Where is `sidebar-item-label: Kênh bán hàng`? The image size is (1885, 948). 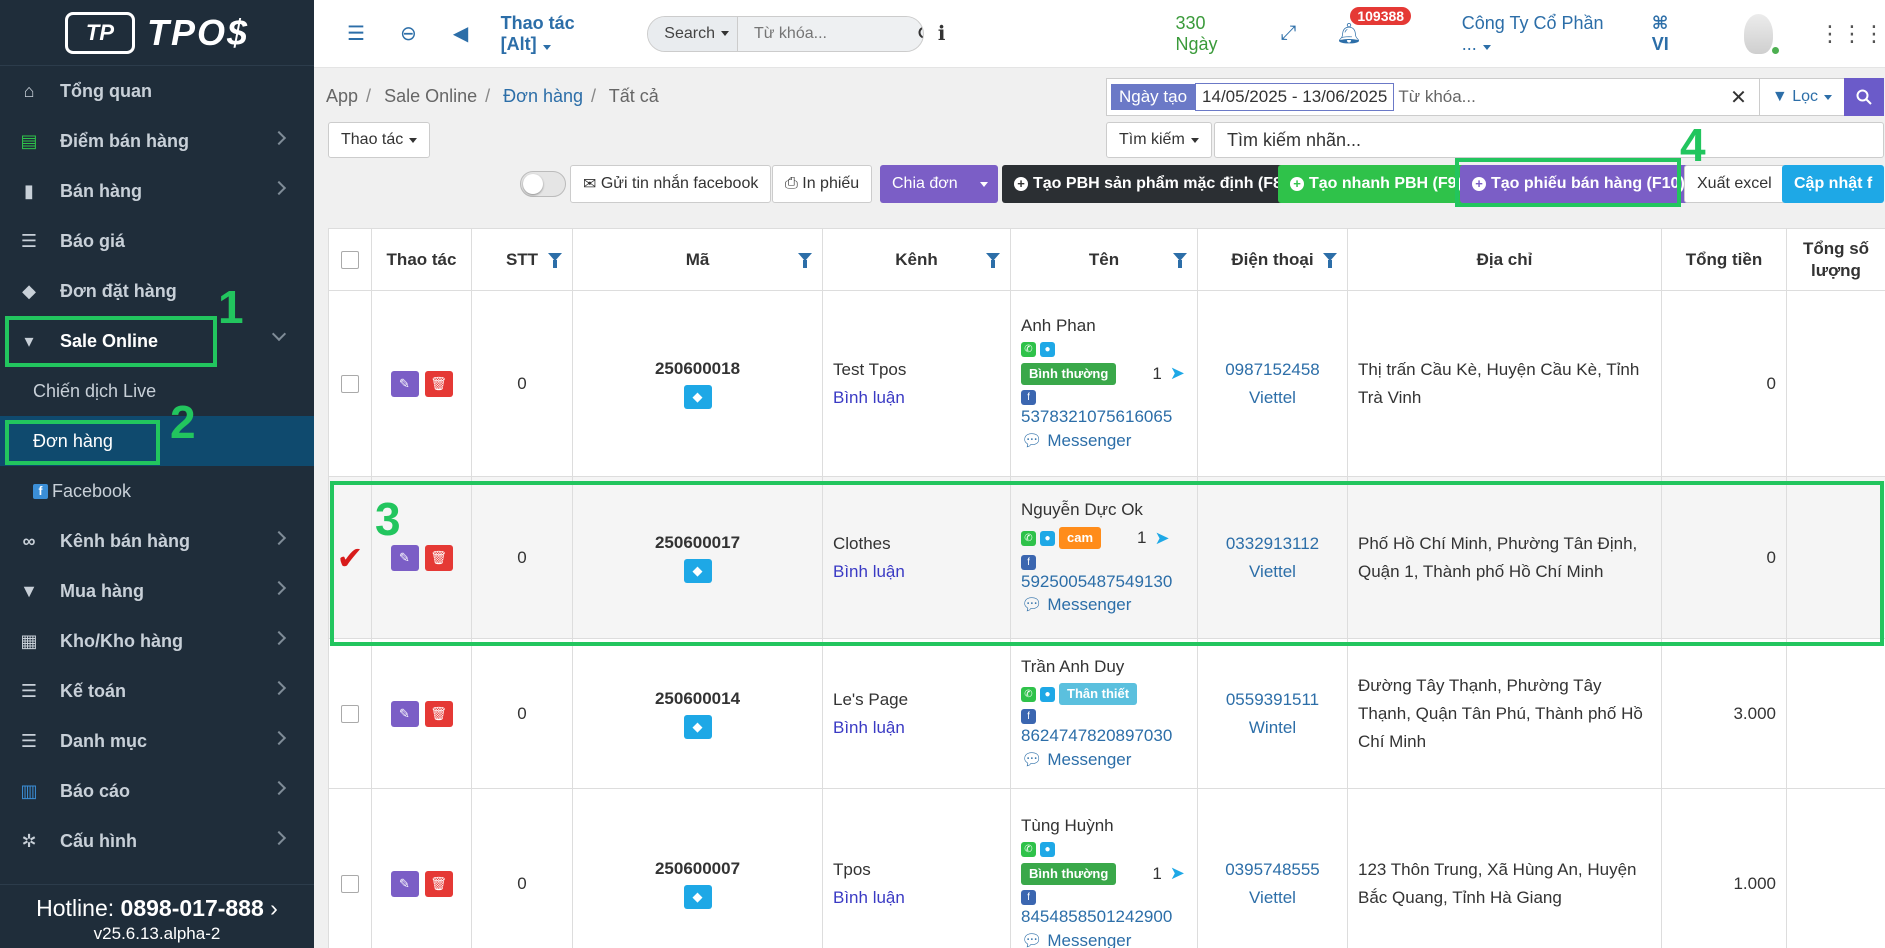 sidebar-item-label: Kênh bán hàng is located at coordinates (125, 540).